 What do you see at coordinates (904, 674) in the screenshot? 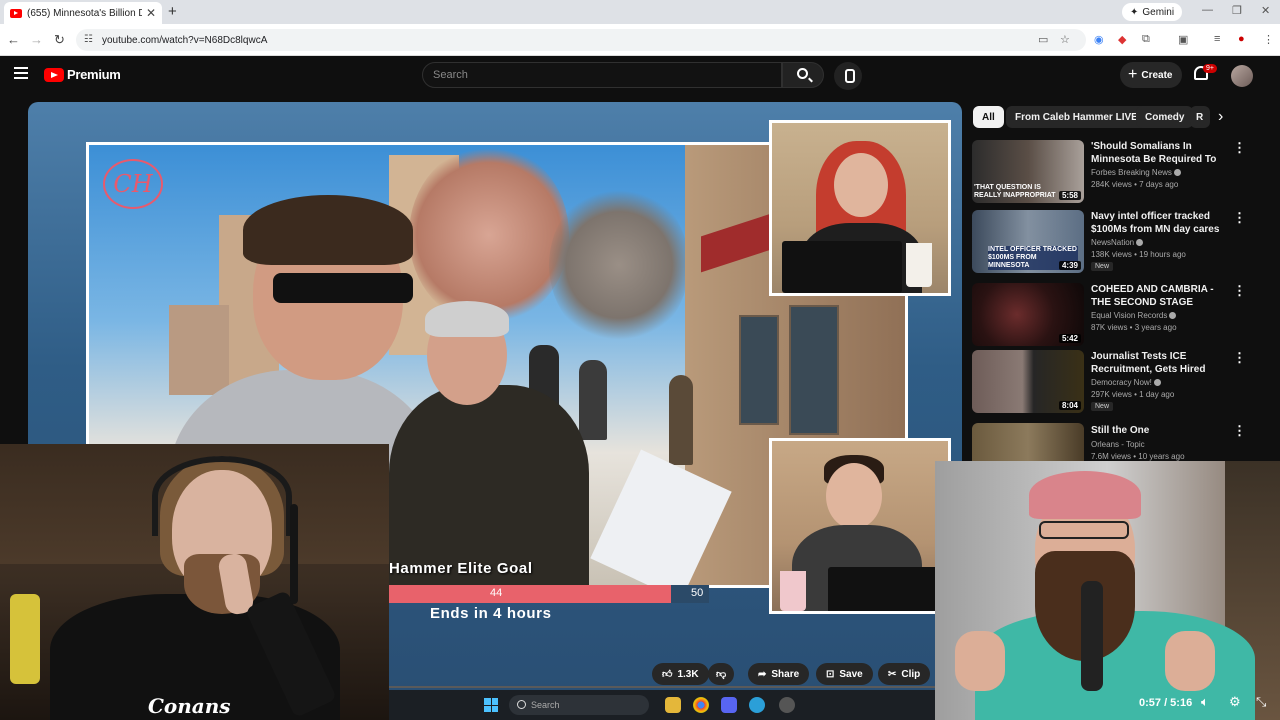
I see `clip-button: ✂ Clip` at bounding box center [904, 674].